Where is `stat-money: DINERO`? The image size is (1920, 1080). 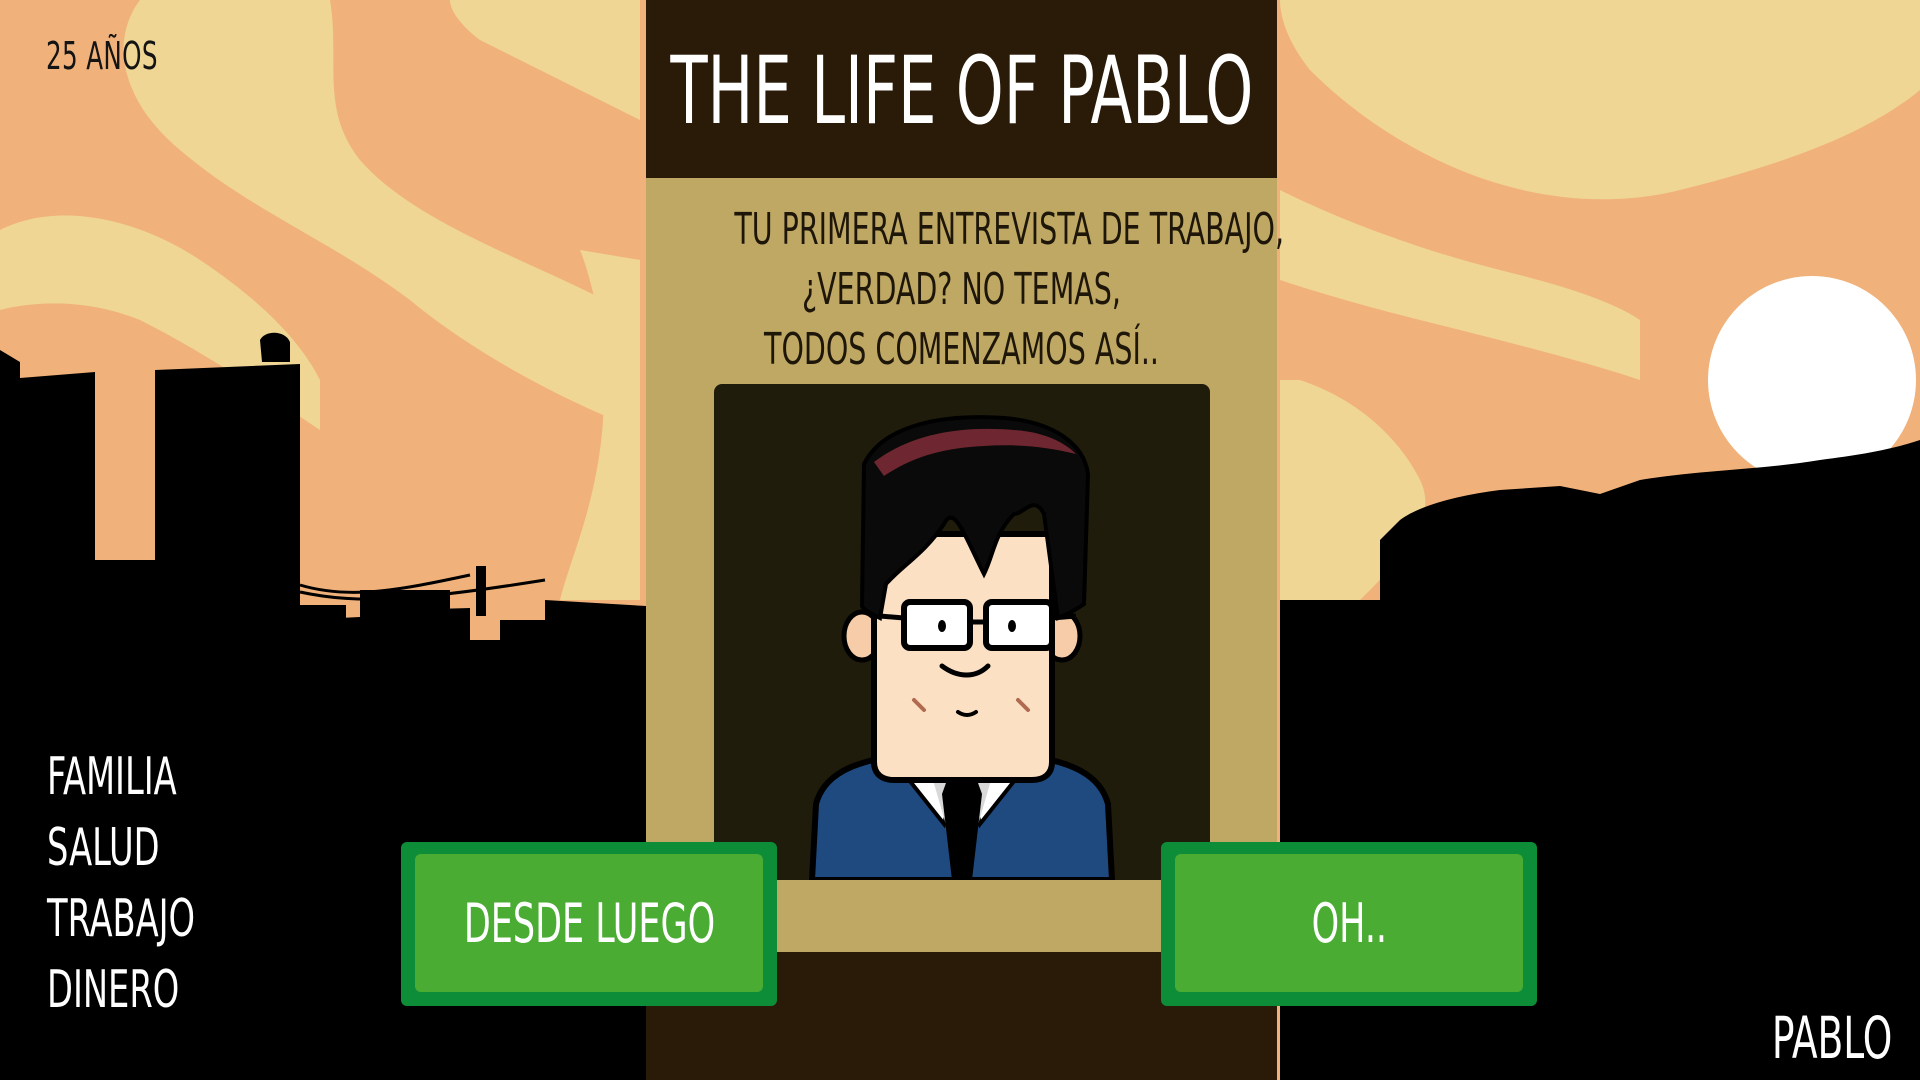 stat-money: DINERO is located at coordinates (113, 990).